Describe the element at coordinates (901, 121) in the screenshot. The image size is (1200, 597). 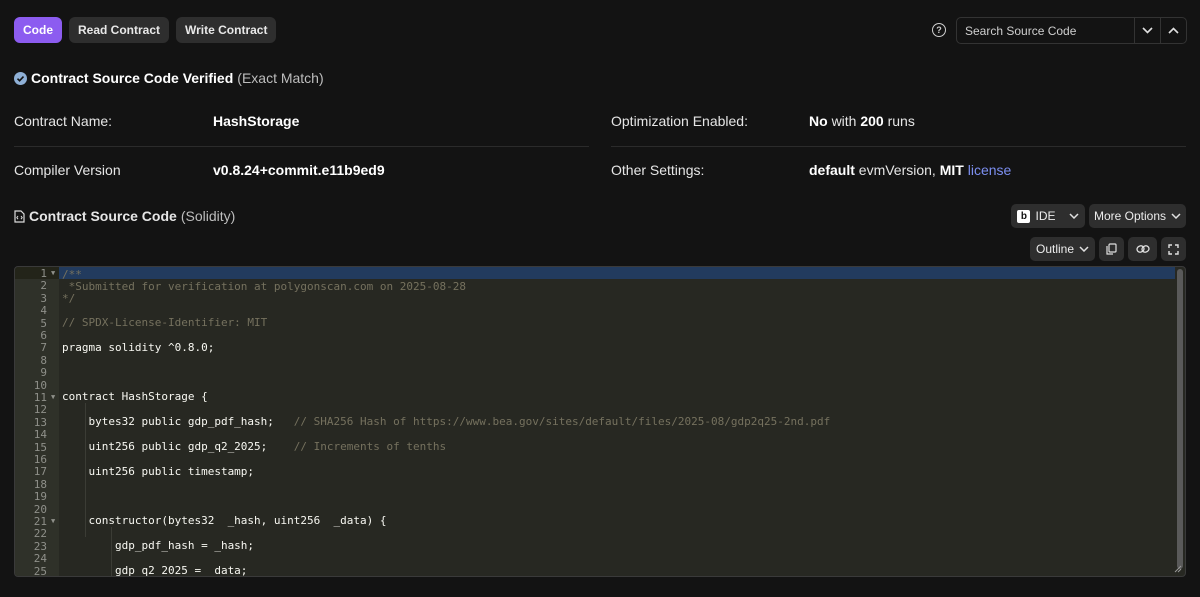
I see `optimization-runs-suffix: runs` at that location.